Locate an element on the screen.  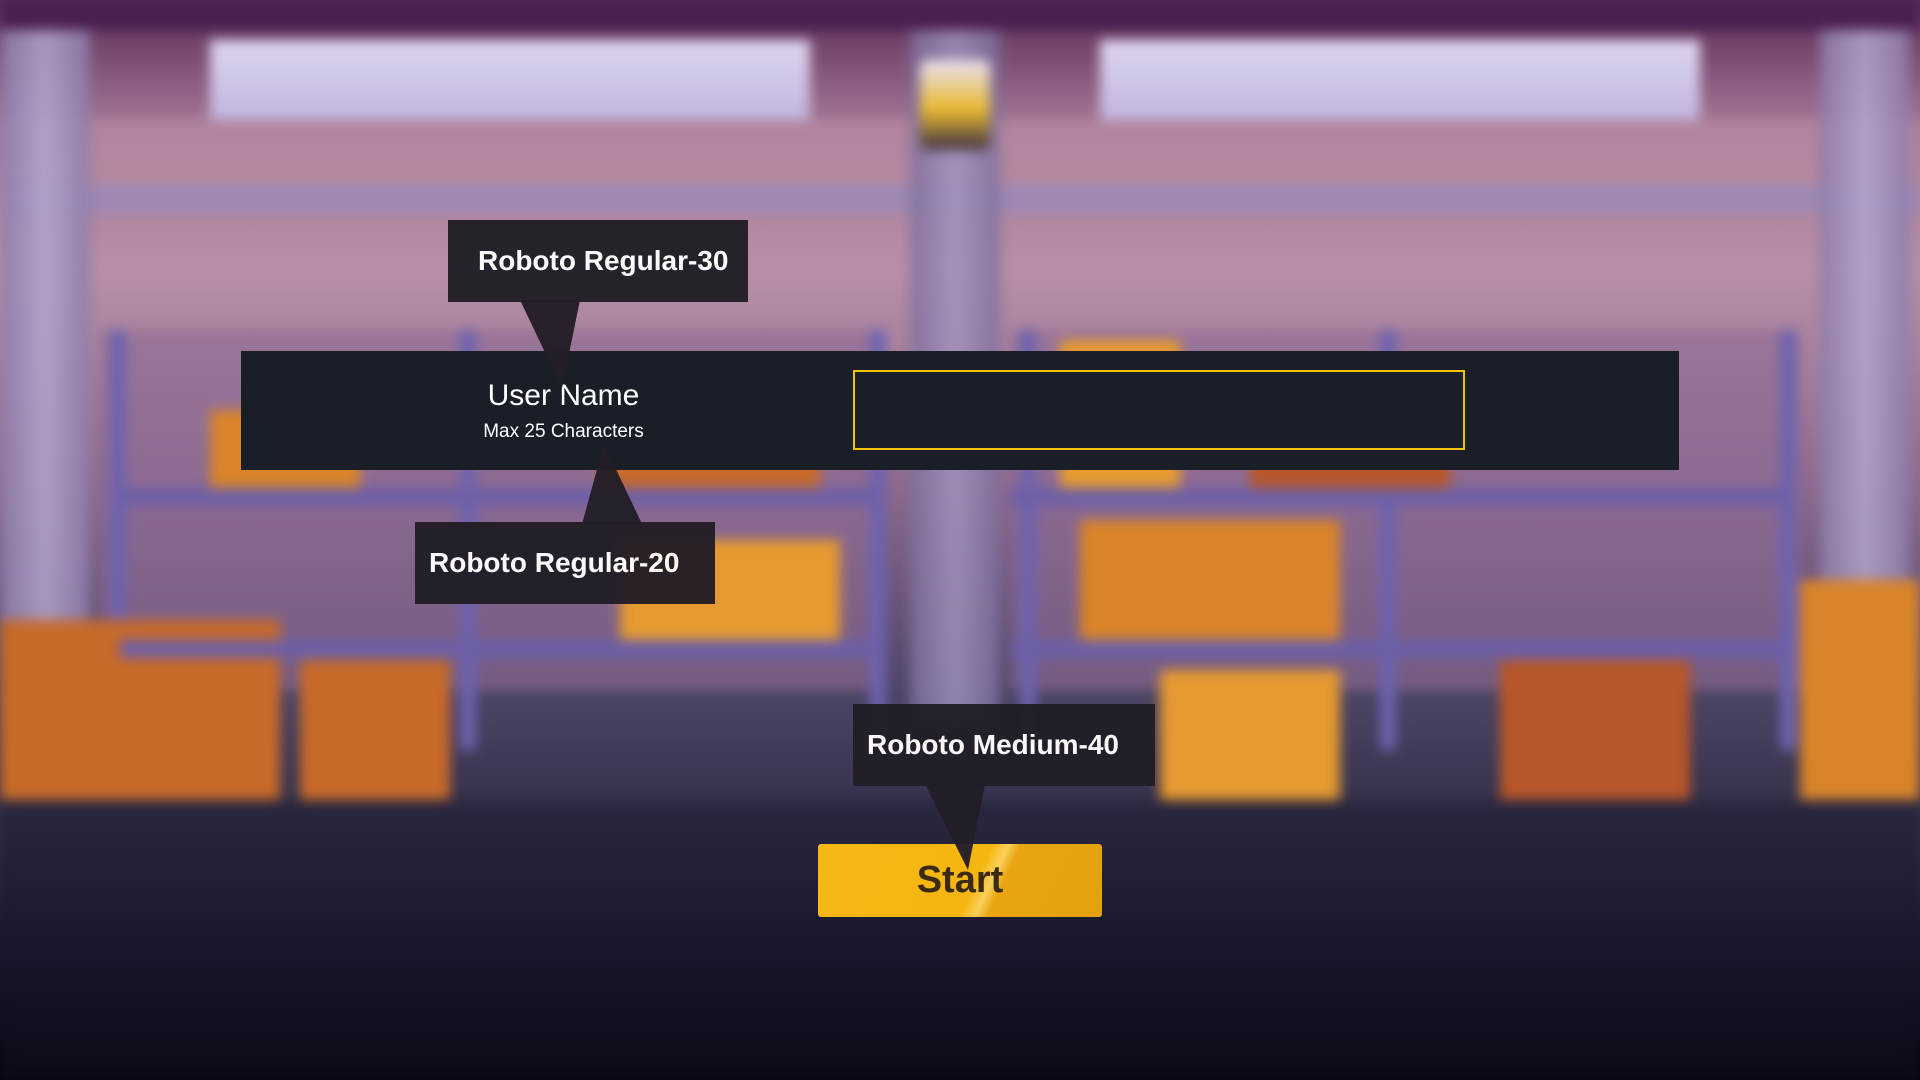
annotation-label-font: Roboto Regular-30 is located at coordinates (598, 261).